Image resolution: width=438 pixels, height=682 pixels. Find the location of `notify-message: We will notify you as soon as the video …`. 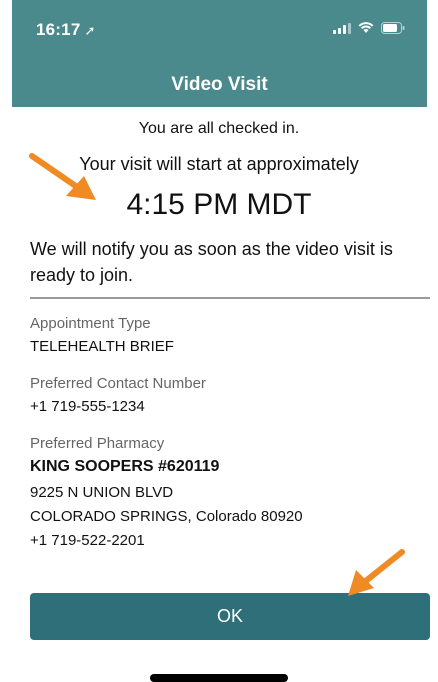

notify-message: We will notify you as soon as the video … is located at coordinates (211, 262).